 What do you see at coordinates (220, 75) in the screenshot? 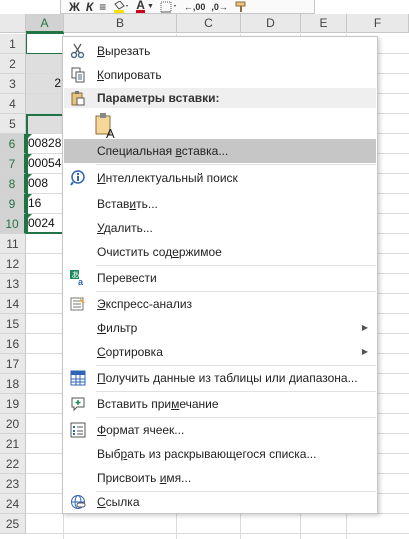
I see `menu-item-copy: Копировать` at bounding box center [220, 75].